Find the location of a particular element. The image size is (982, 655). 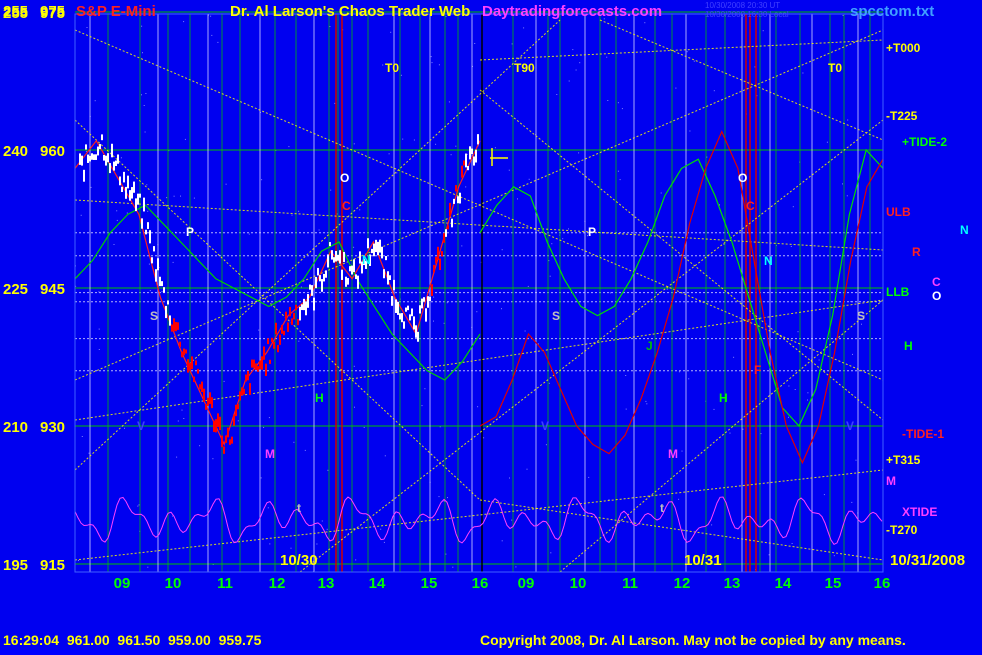

marker-label: T0 is located at coordinates (392, 68).